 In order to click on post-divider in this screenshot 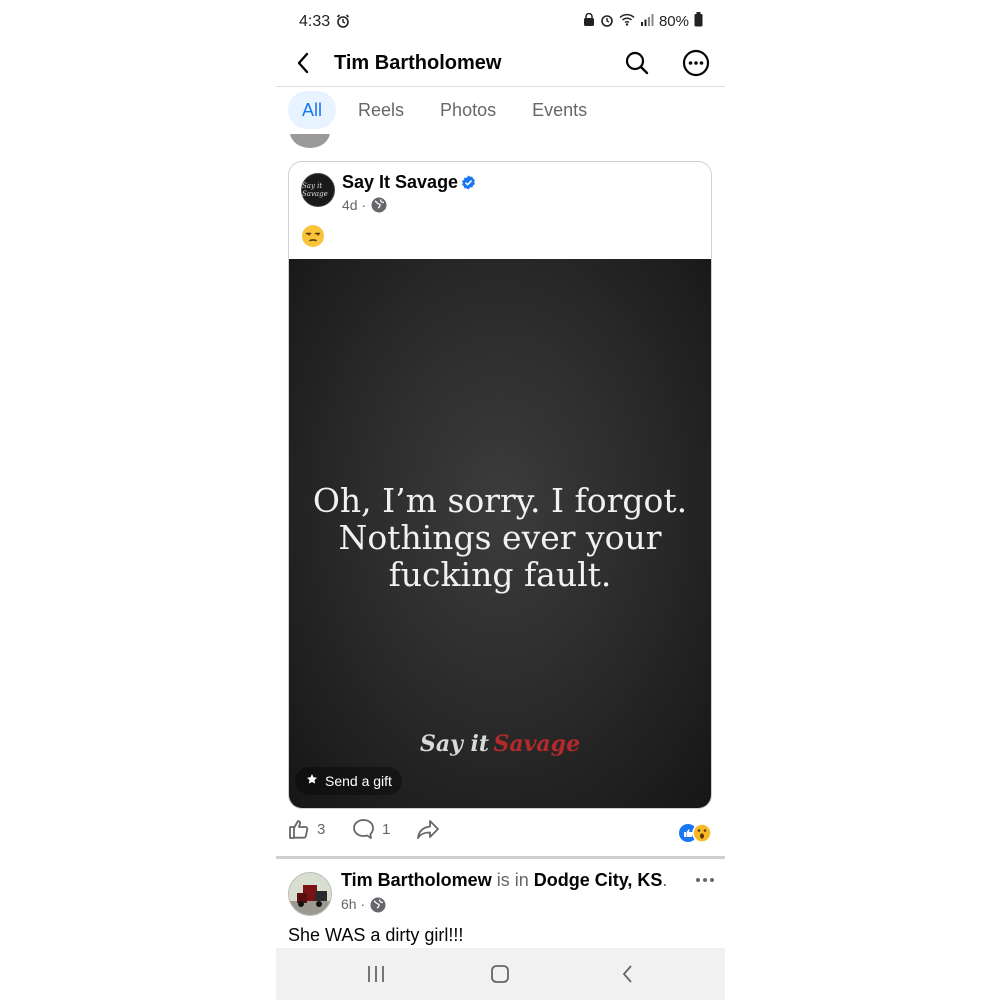, I will do `click(500, 857)`.